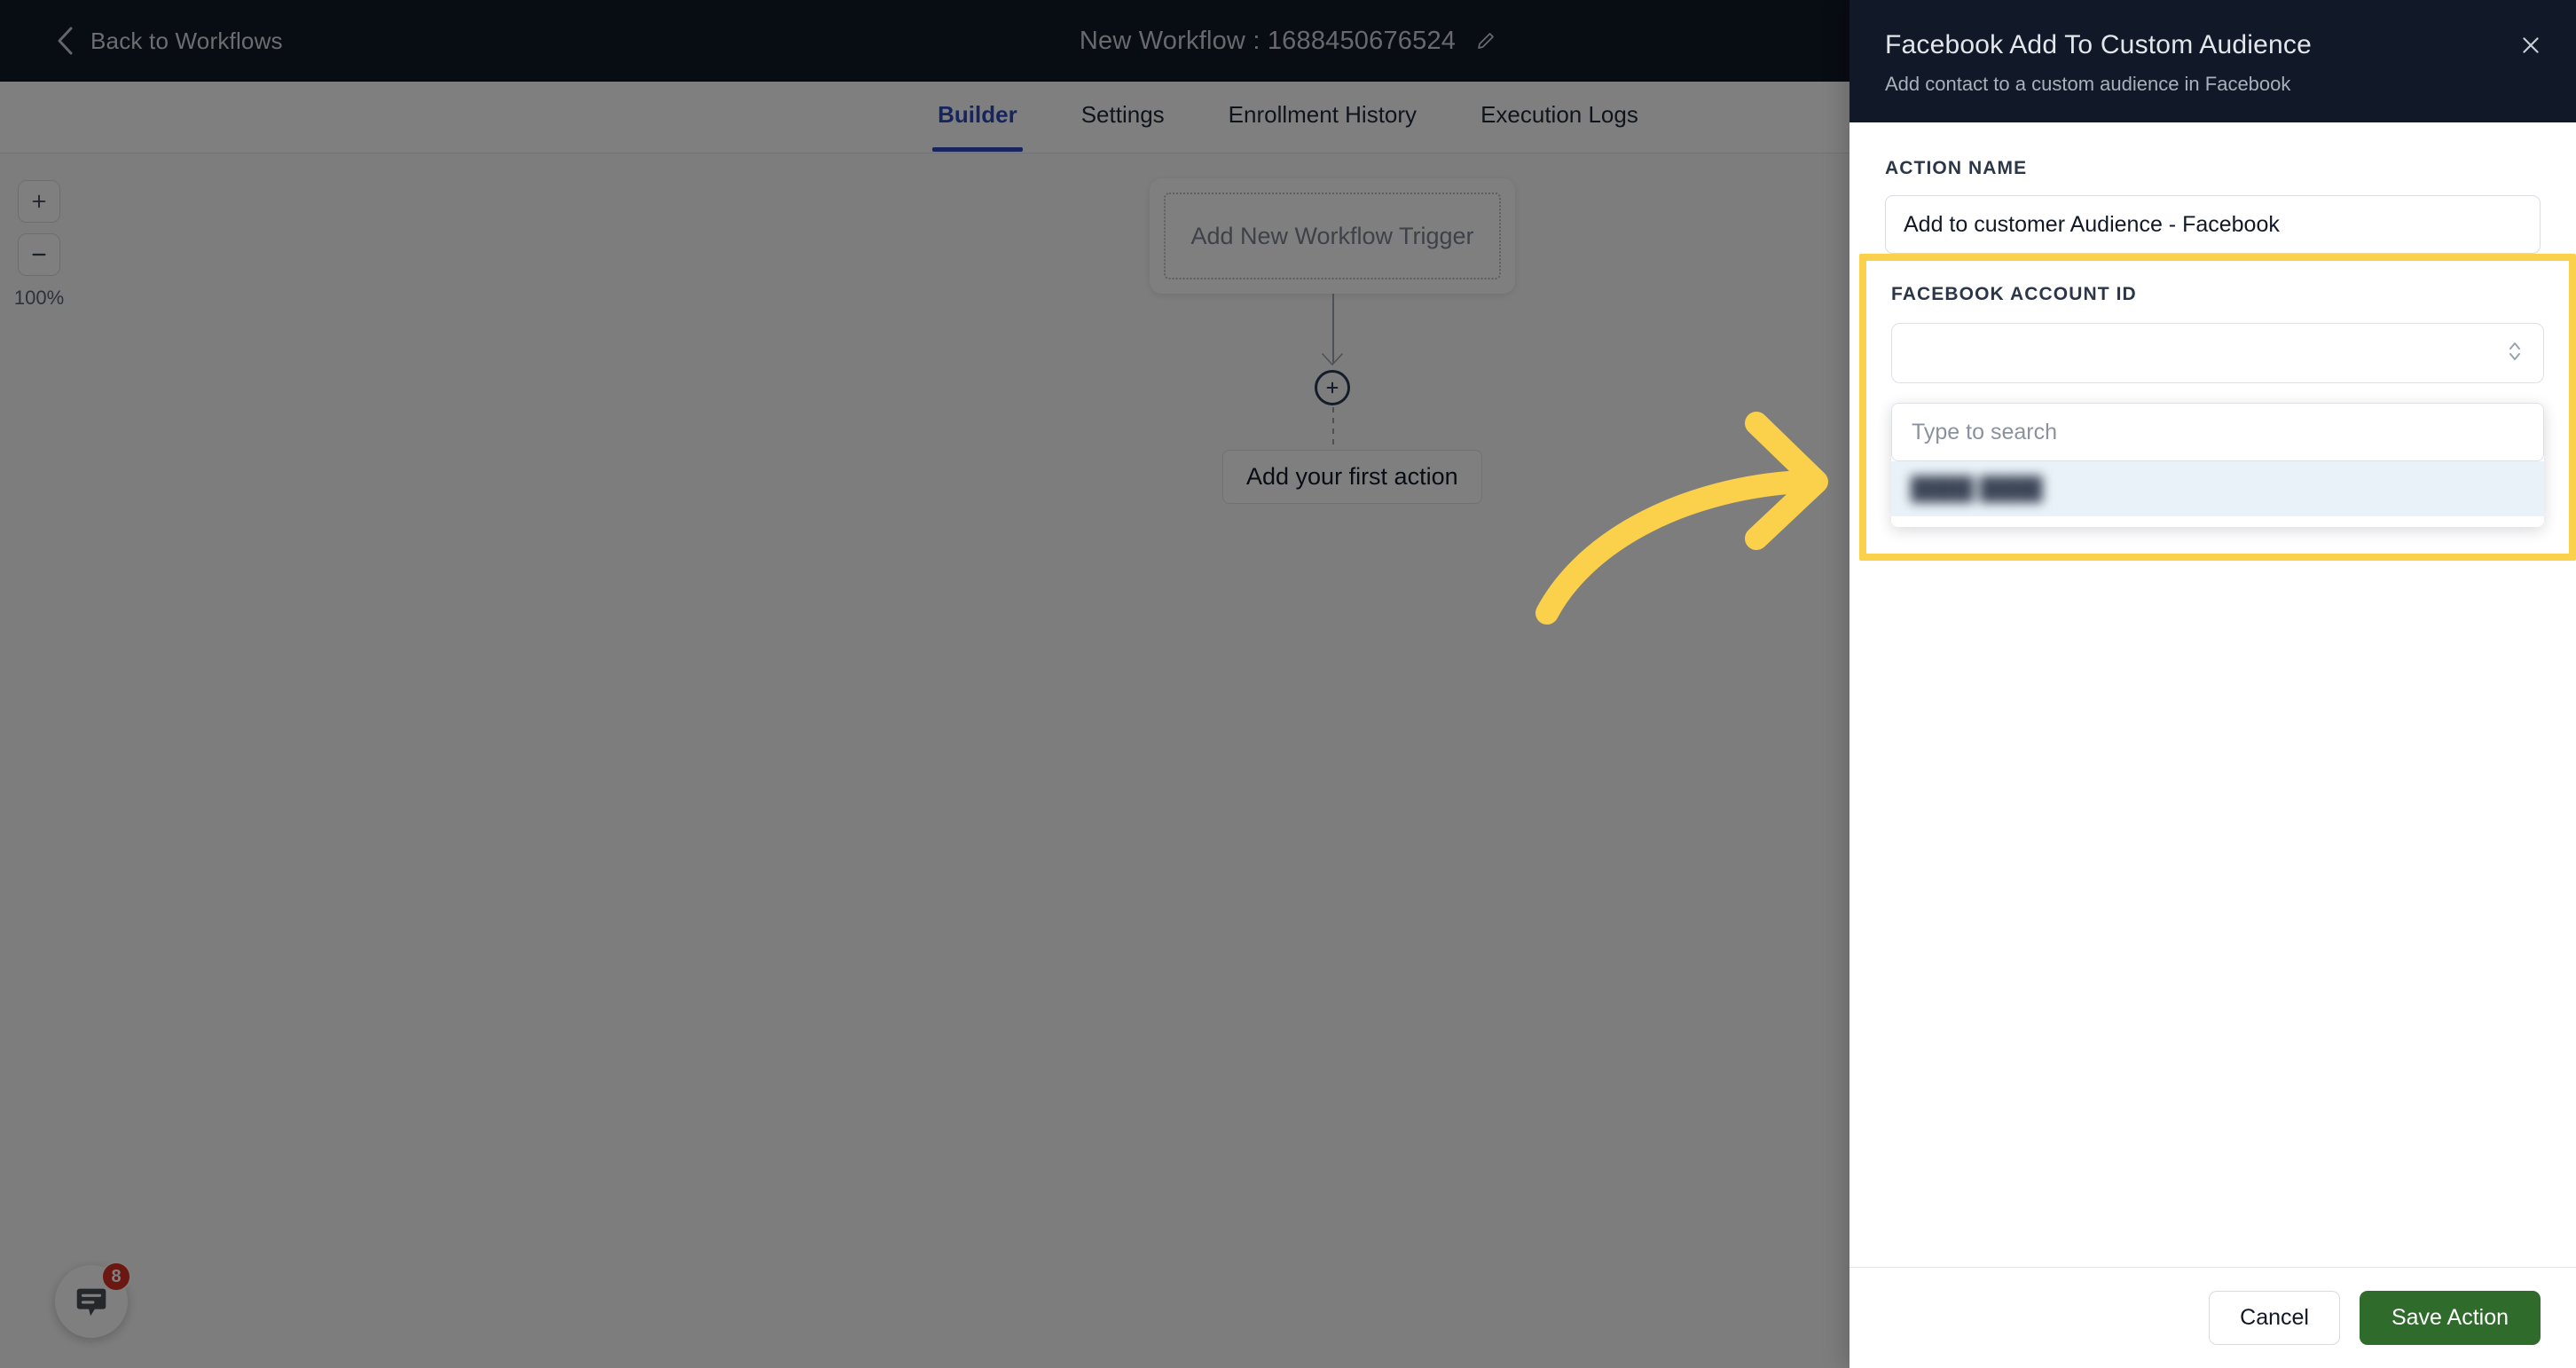 This screenshot has height=1368, width=2576. I want to click on tab-builder-label: Builder, so click(977, 114).